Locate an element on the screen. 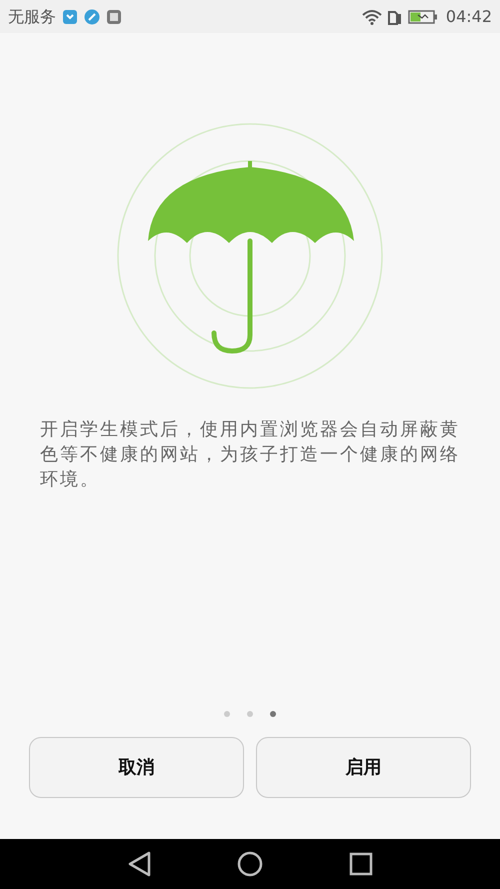 The image size is (500, 889). home-icon is located at coordinates (250, 864).